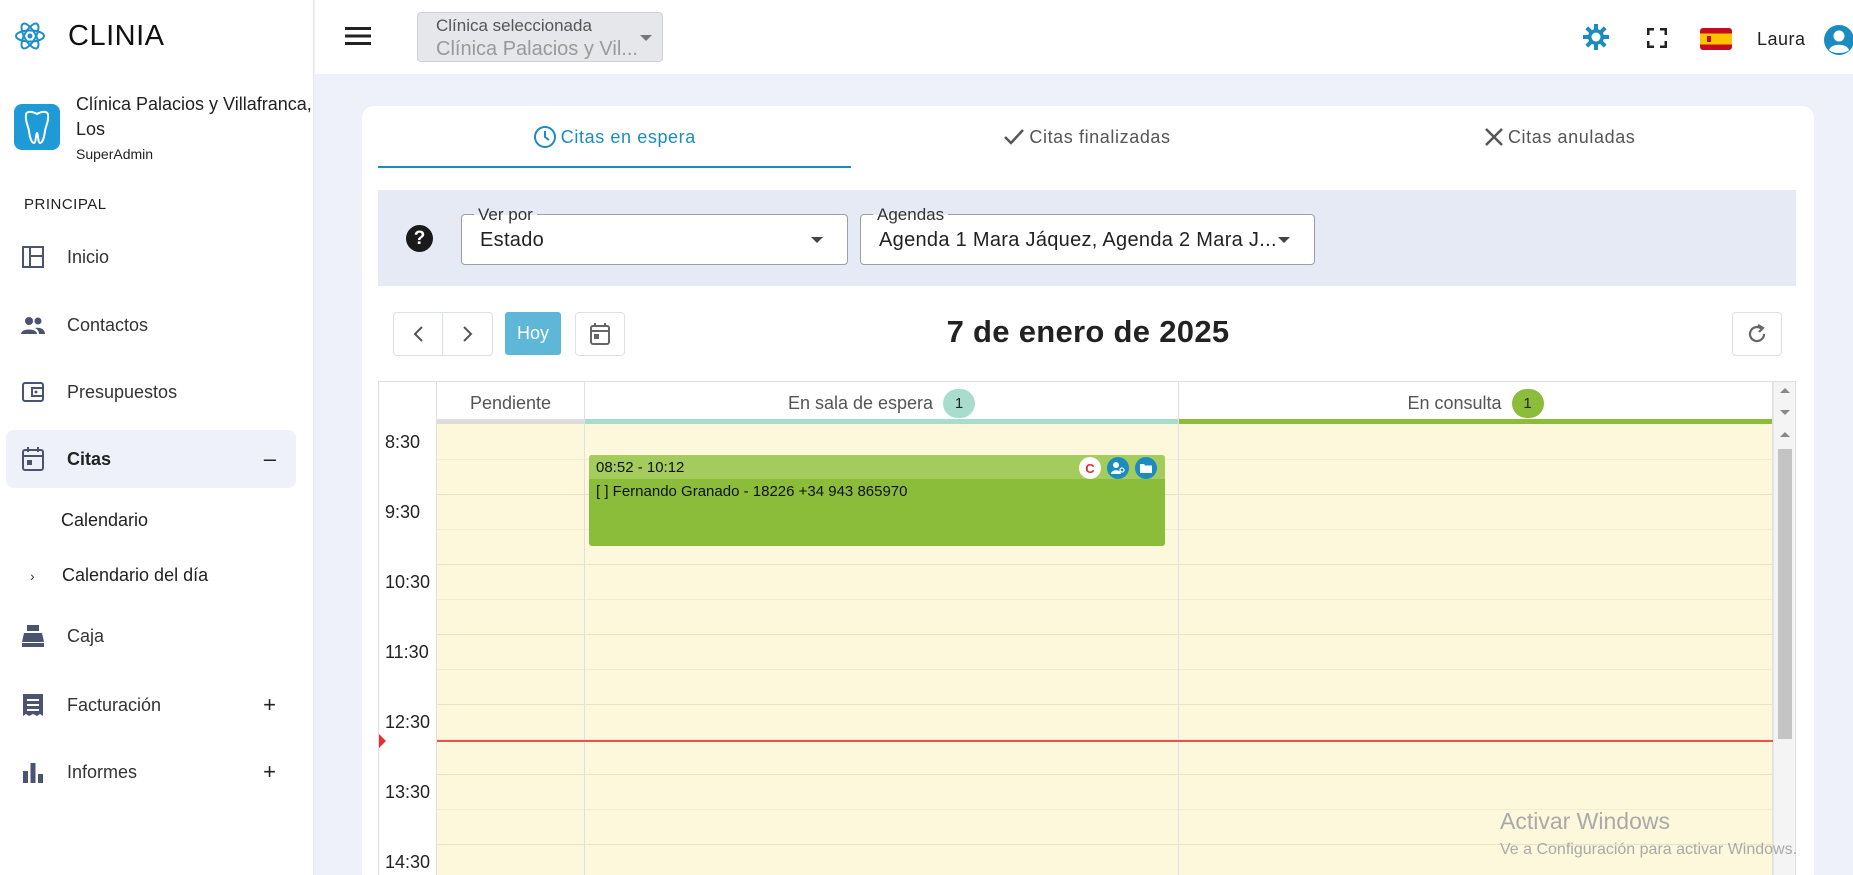 The width and height of the screenshot is (1853, 875). Describe the element at coordinates (1527, 403) in the screenshot. I see `count-badge: 1` at that location.